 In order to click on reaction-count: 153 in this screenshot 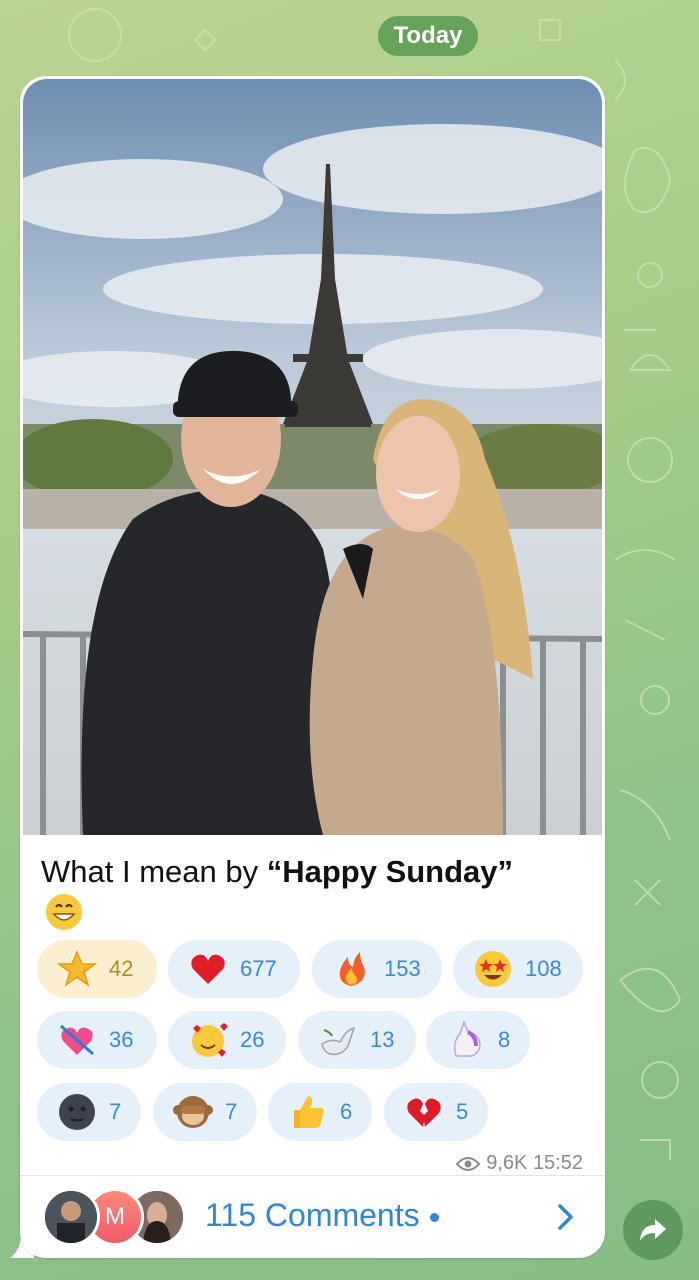, I will do `click(402, 968)`.